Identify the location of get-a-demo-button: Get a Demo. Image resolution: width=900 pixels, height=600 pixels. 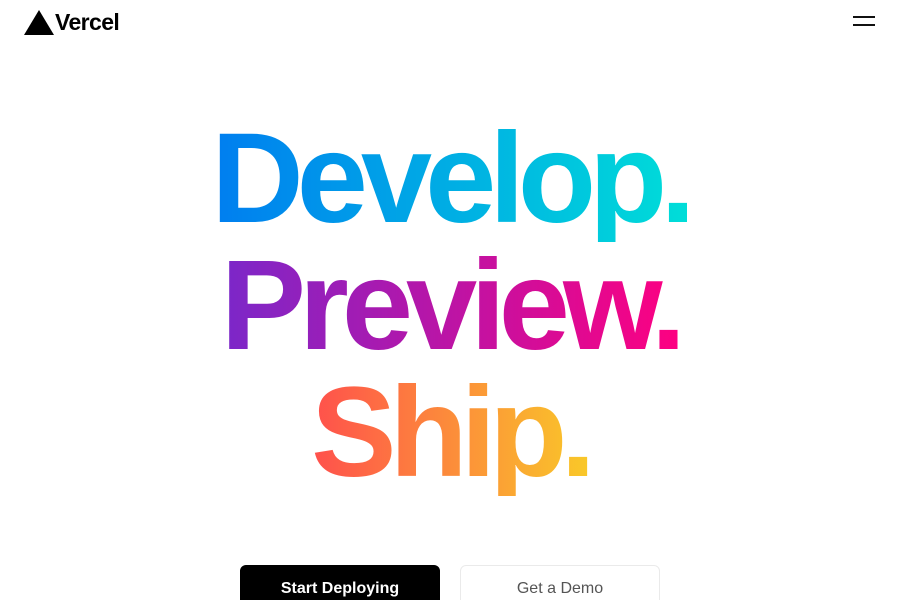
(560, 582).